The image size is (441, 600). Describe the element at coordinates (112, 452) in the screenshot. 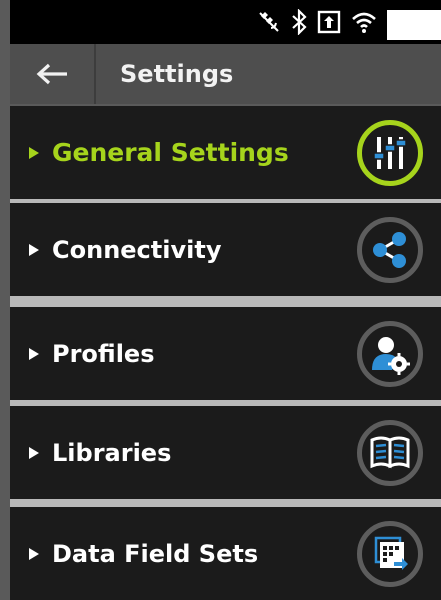

I see `menu-item-label: Libraries` at that location.